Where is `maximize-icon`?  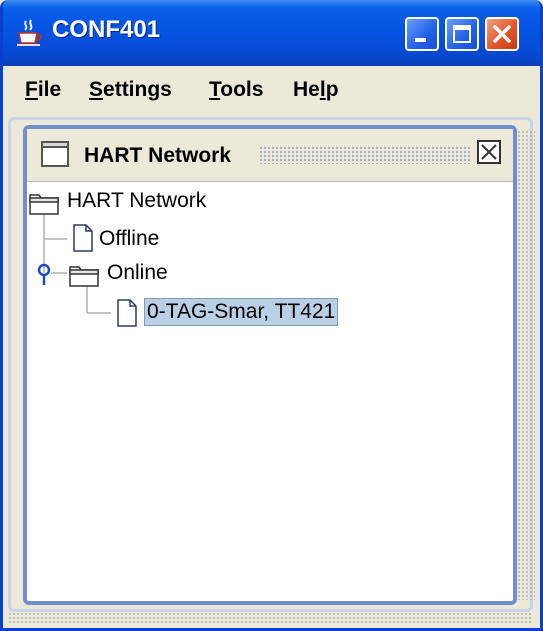
maximize-icon is located at coordinates (462, 34).